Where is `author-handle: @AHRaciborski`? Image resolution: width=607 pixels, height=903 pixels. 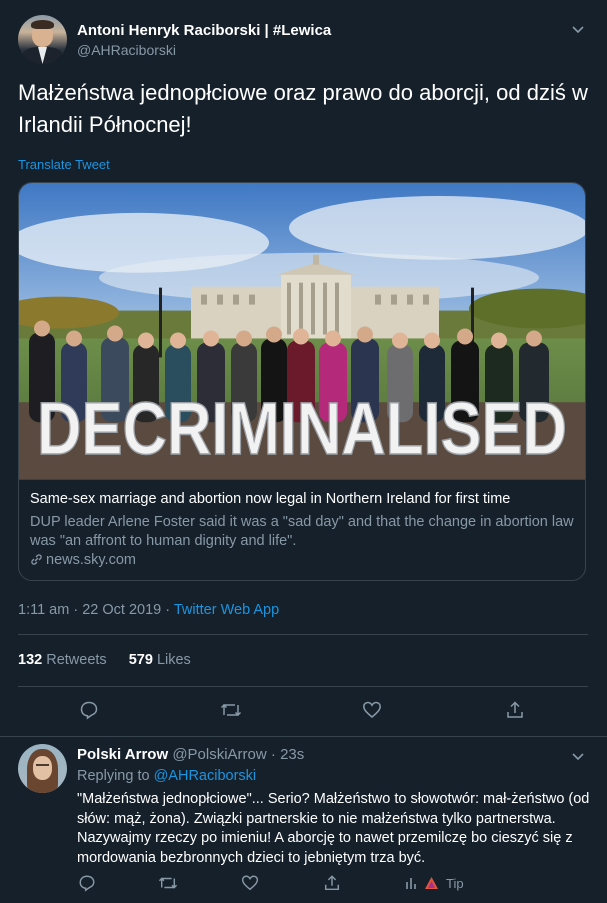
author-handle: @AHRaciborski is located at coordinates (126, 50).